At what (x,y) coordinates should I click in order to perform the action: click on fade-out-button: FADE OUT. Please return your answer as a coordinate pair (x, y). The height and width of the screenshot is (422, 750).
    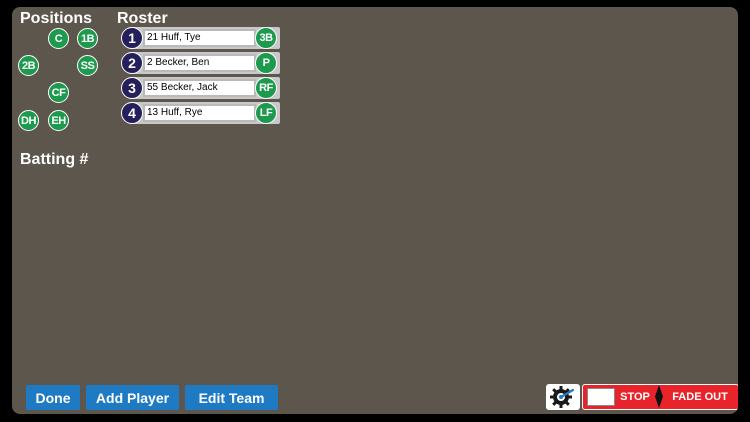
    Looking at the image, I should click on (700, 396).